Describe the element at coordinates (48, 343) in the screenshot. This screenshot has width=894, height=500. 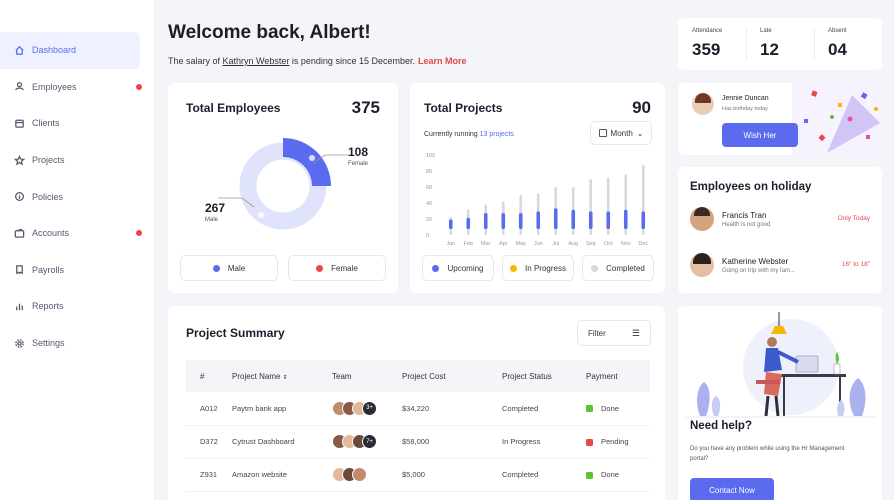
I see `sidebar-item-label: Settings` at that location.